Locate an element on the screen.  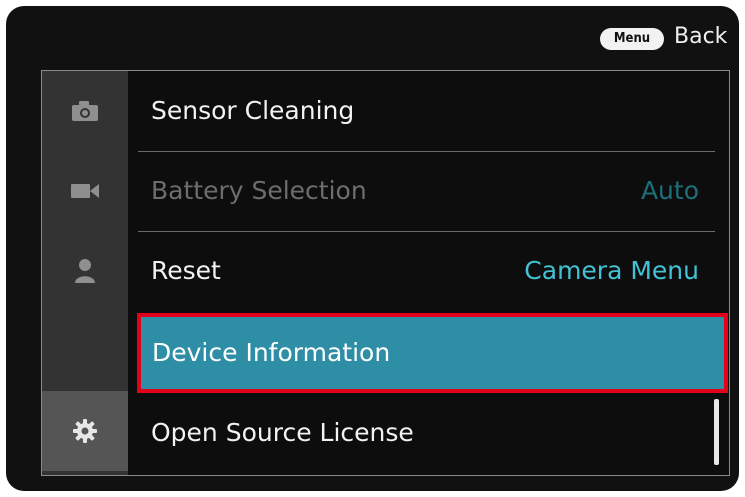
category-sidebar is located at coordinates (85, 273).